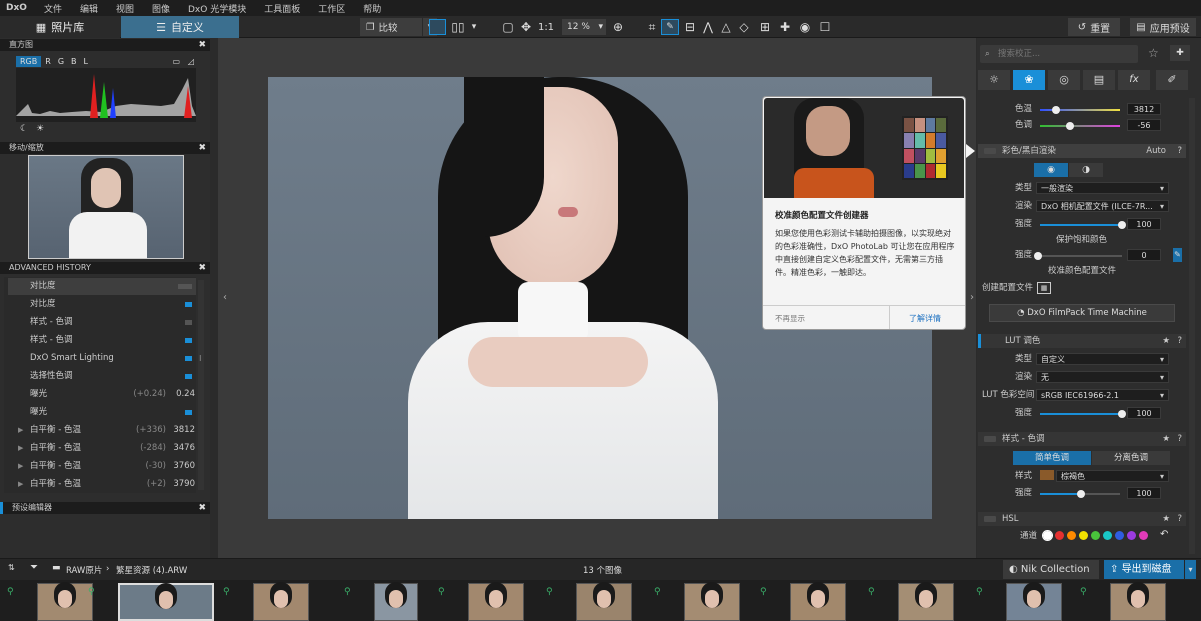 This screenshot has height=621, width=1201. Describe the element at coordinates (1083, 225) in the screenshot. I see `intensity-slider` at that location.